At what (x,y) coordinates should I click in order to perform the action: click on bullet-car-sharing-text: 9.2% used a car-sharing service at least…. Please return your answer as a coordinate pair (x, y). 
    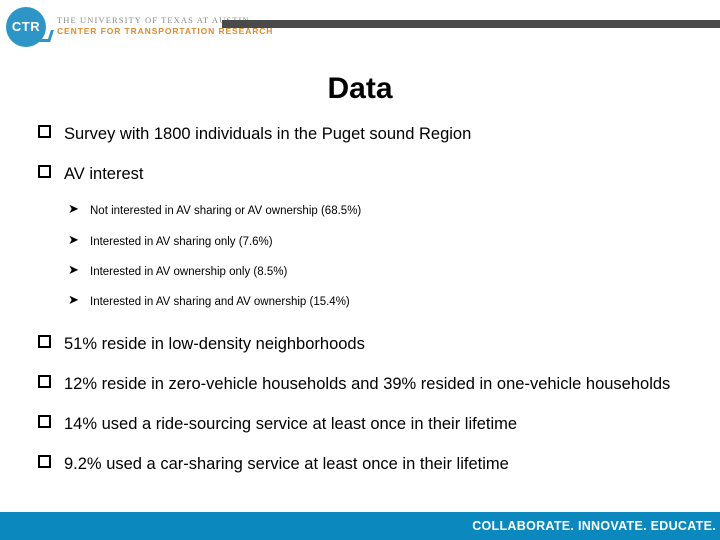
    Looking at the image, I should click on (286, 464).